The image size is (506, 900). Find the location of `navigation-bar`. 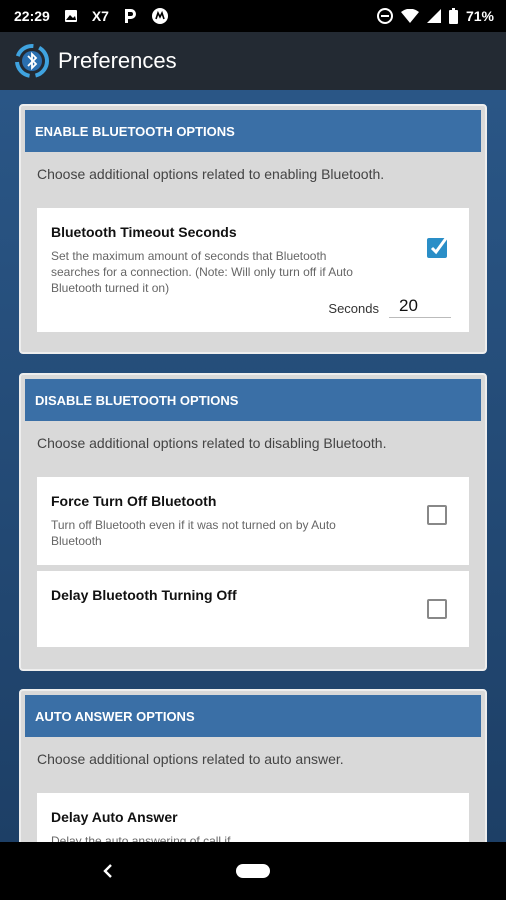

navigation-bar is located at coordinates (253, 871).